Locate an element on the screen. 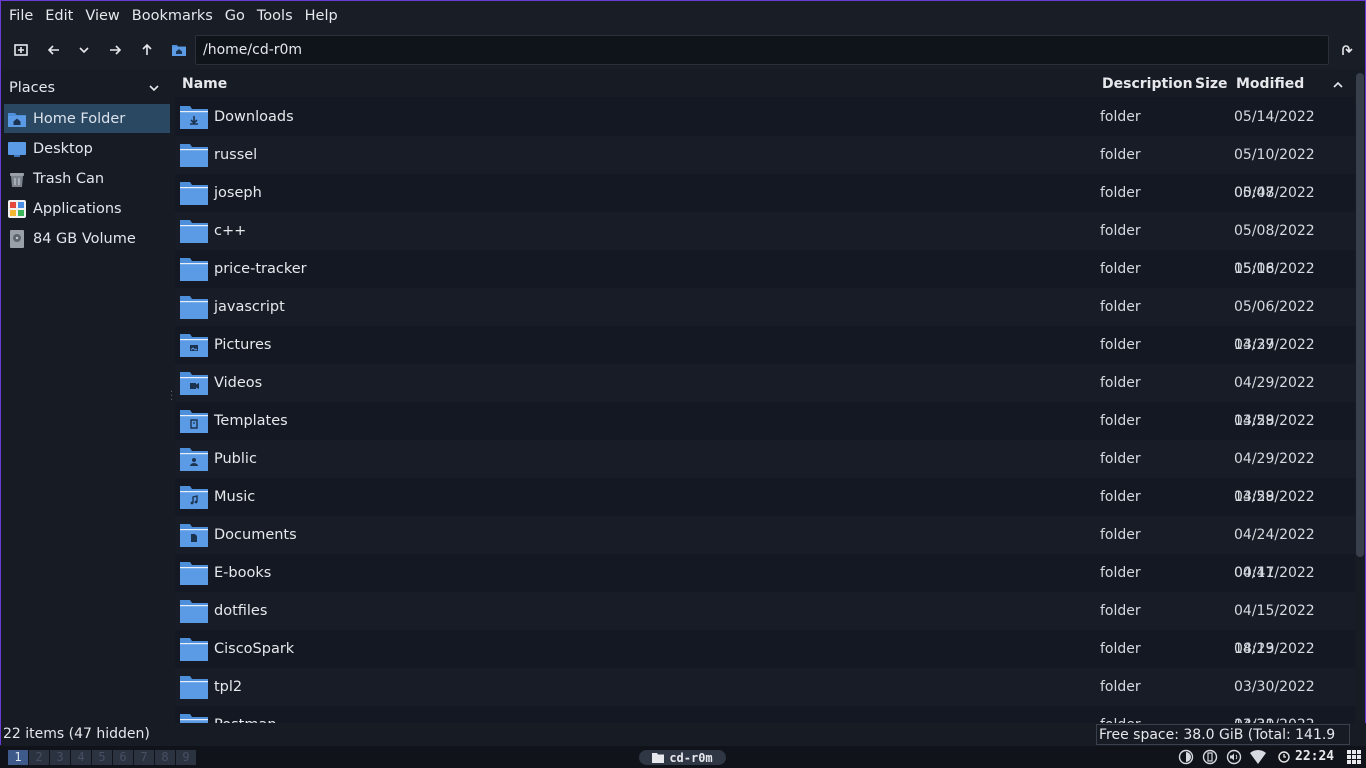 The height and width of the screenshot is (768, 1366). clock-icon is located at coordinates (1284, 757).